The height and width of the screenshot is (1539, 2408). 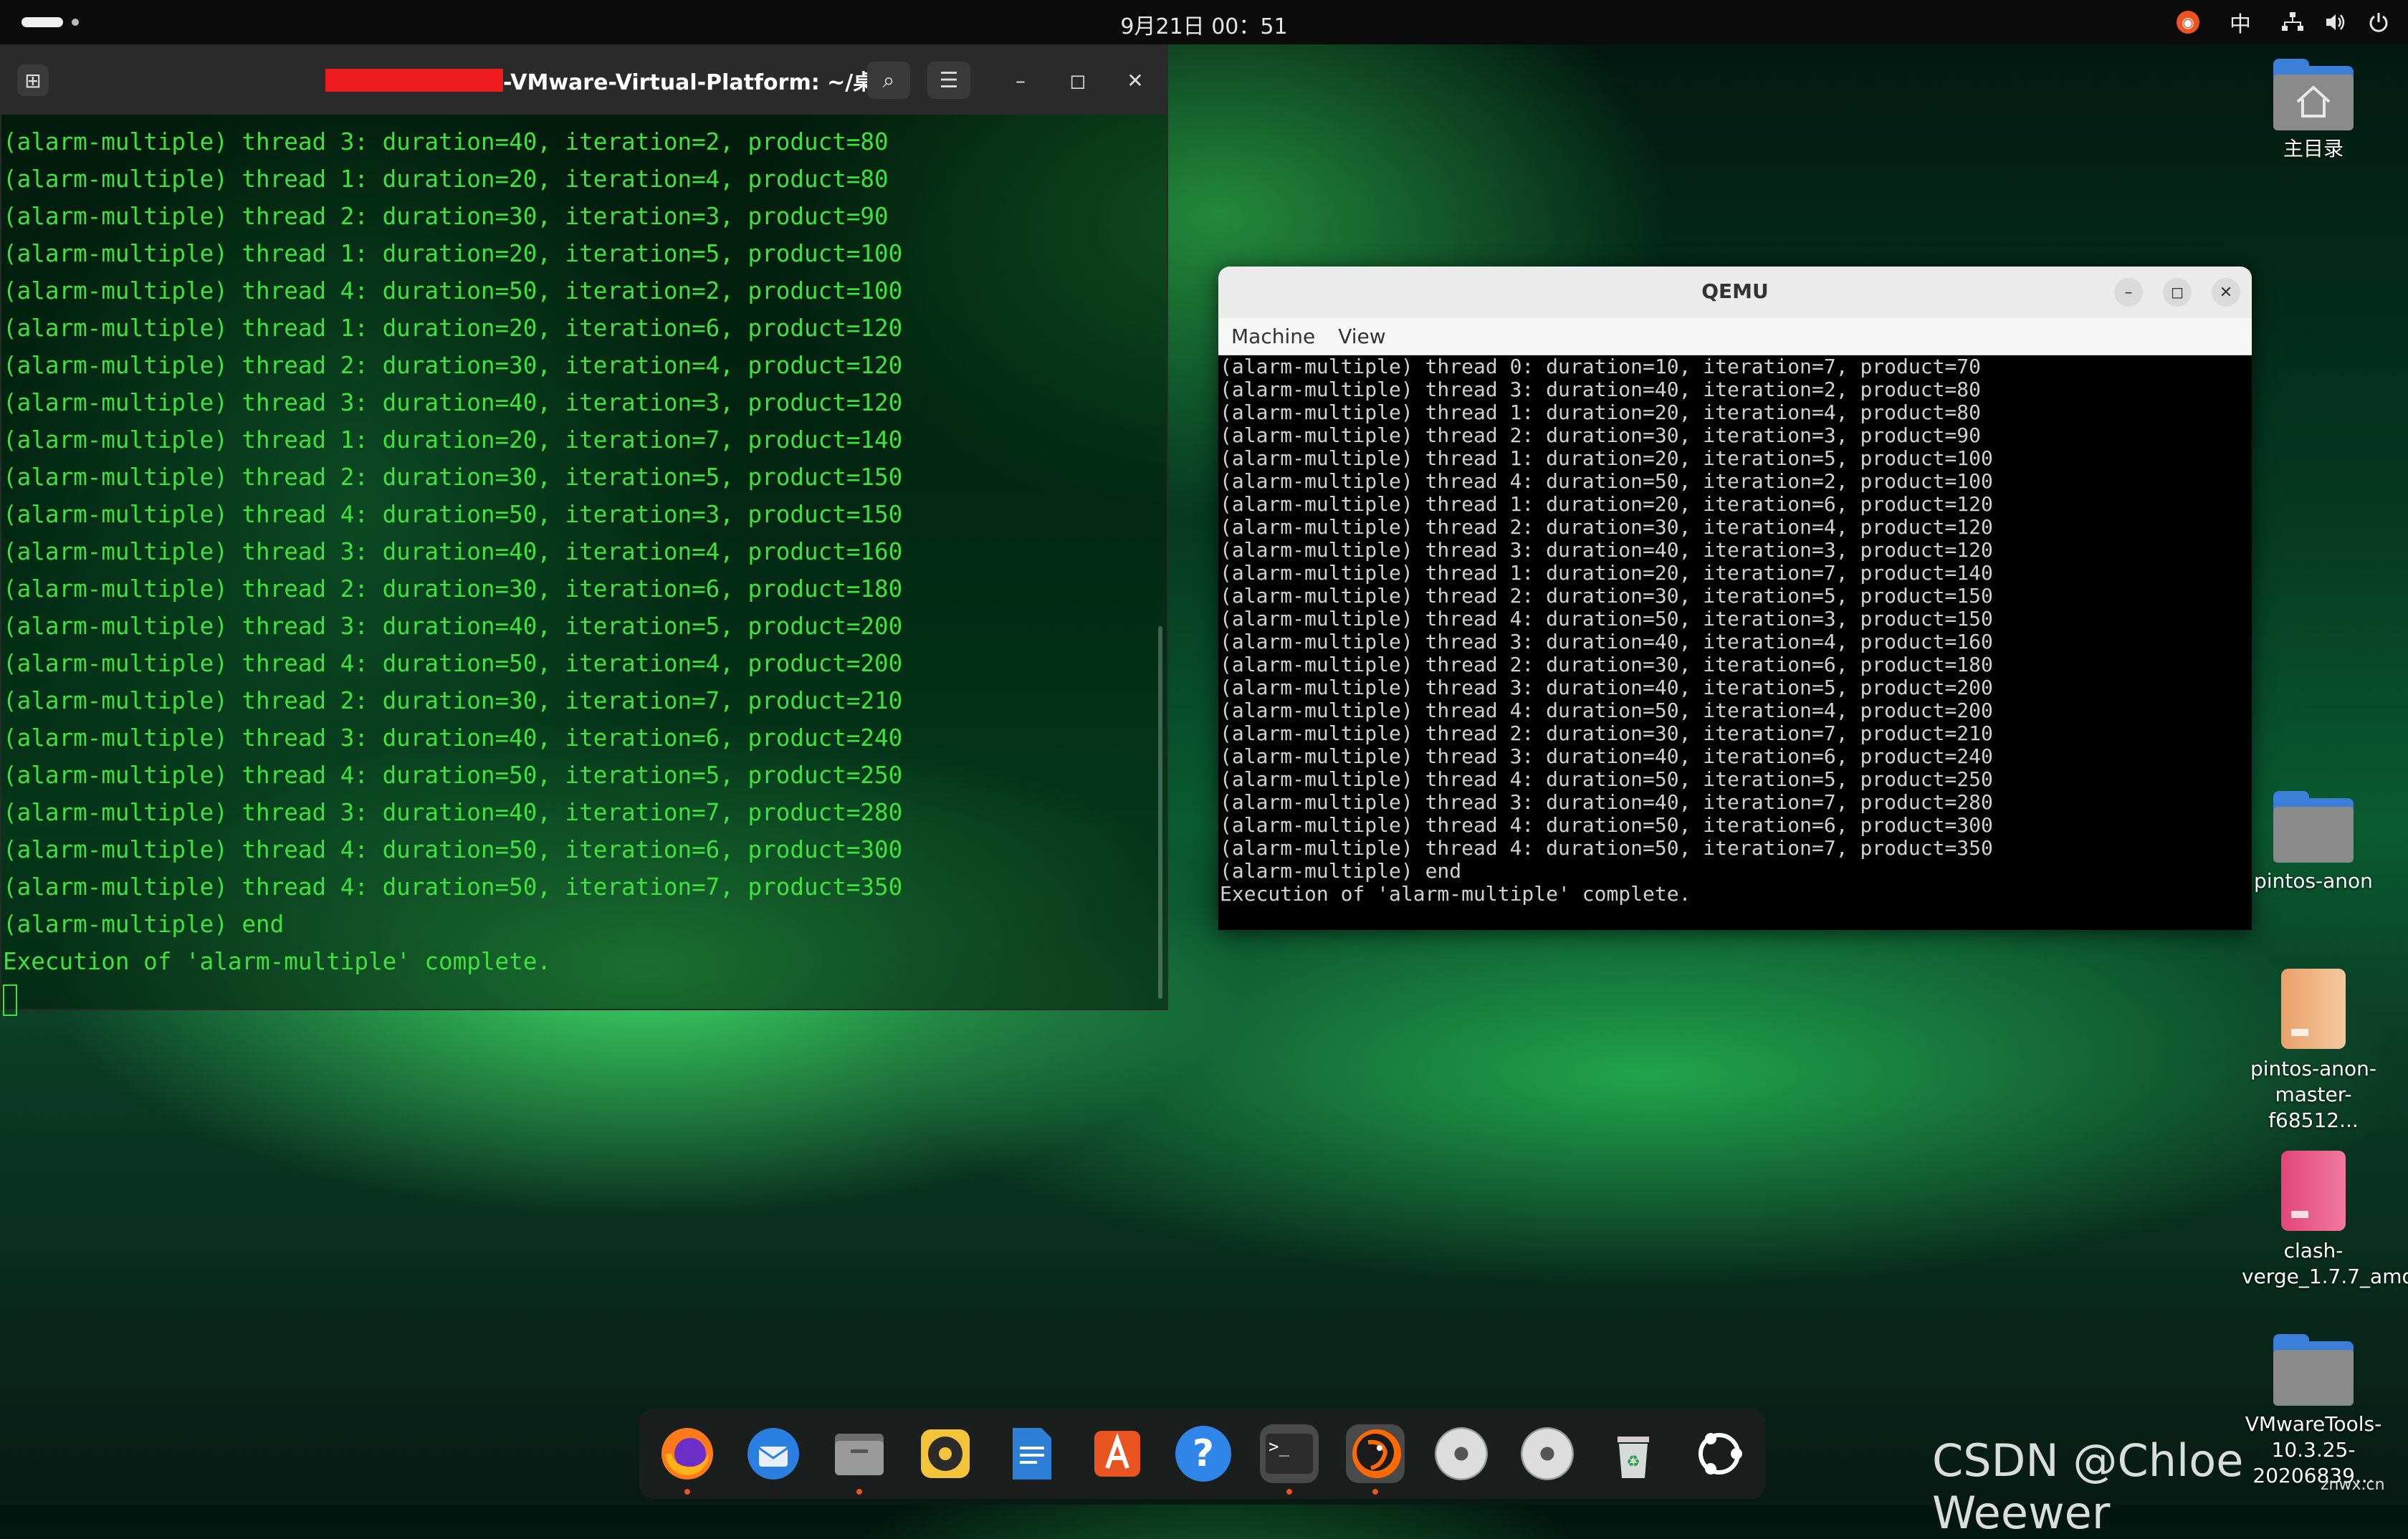 I want to click on qemu-icon, so click(x=1376, y=1459).